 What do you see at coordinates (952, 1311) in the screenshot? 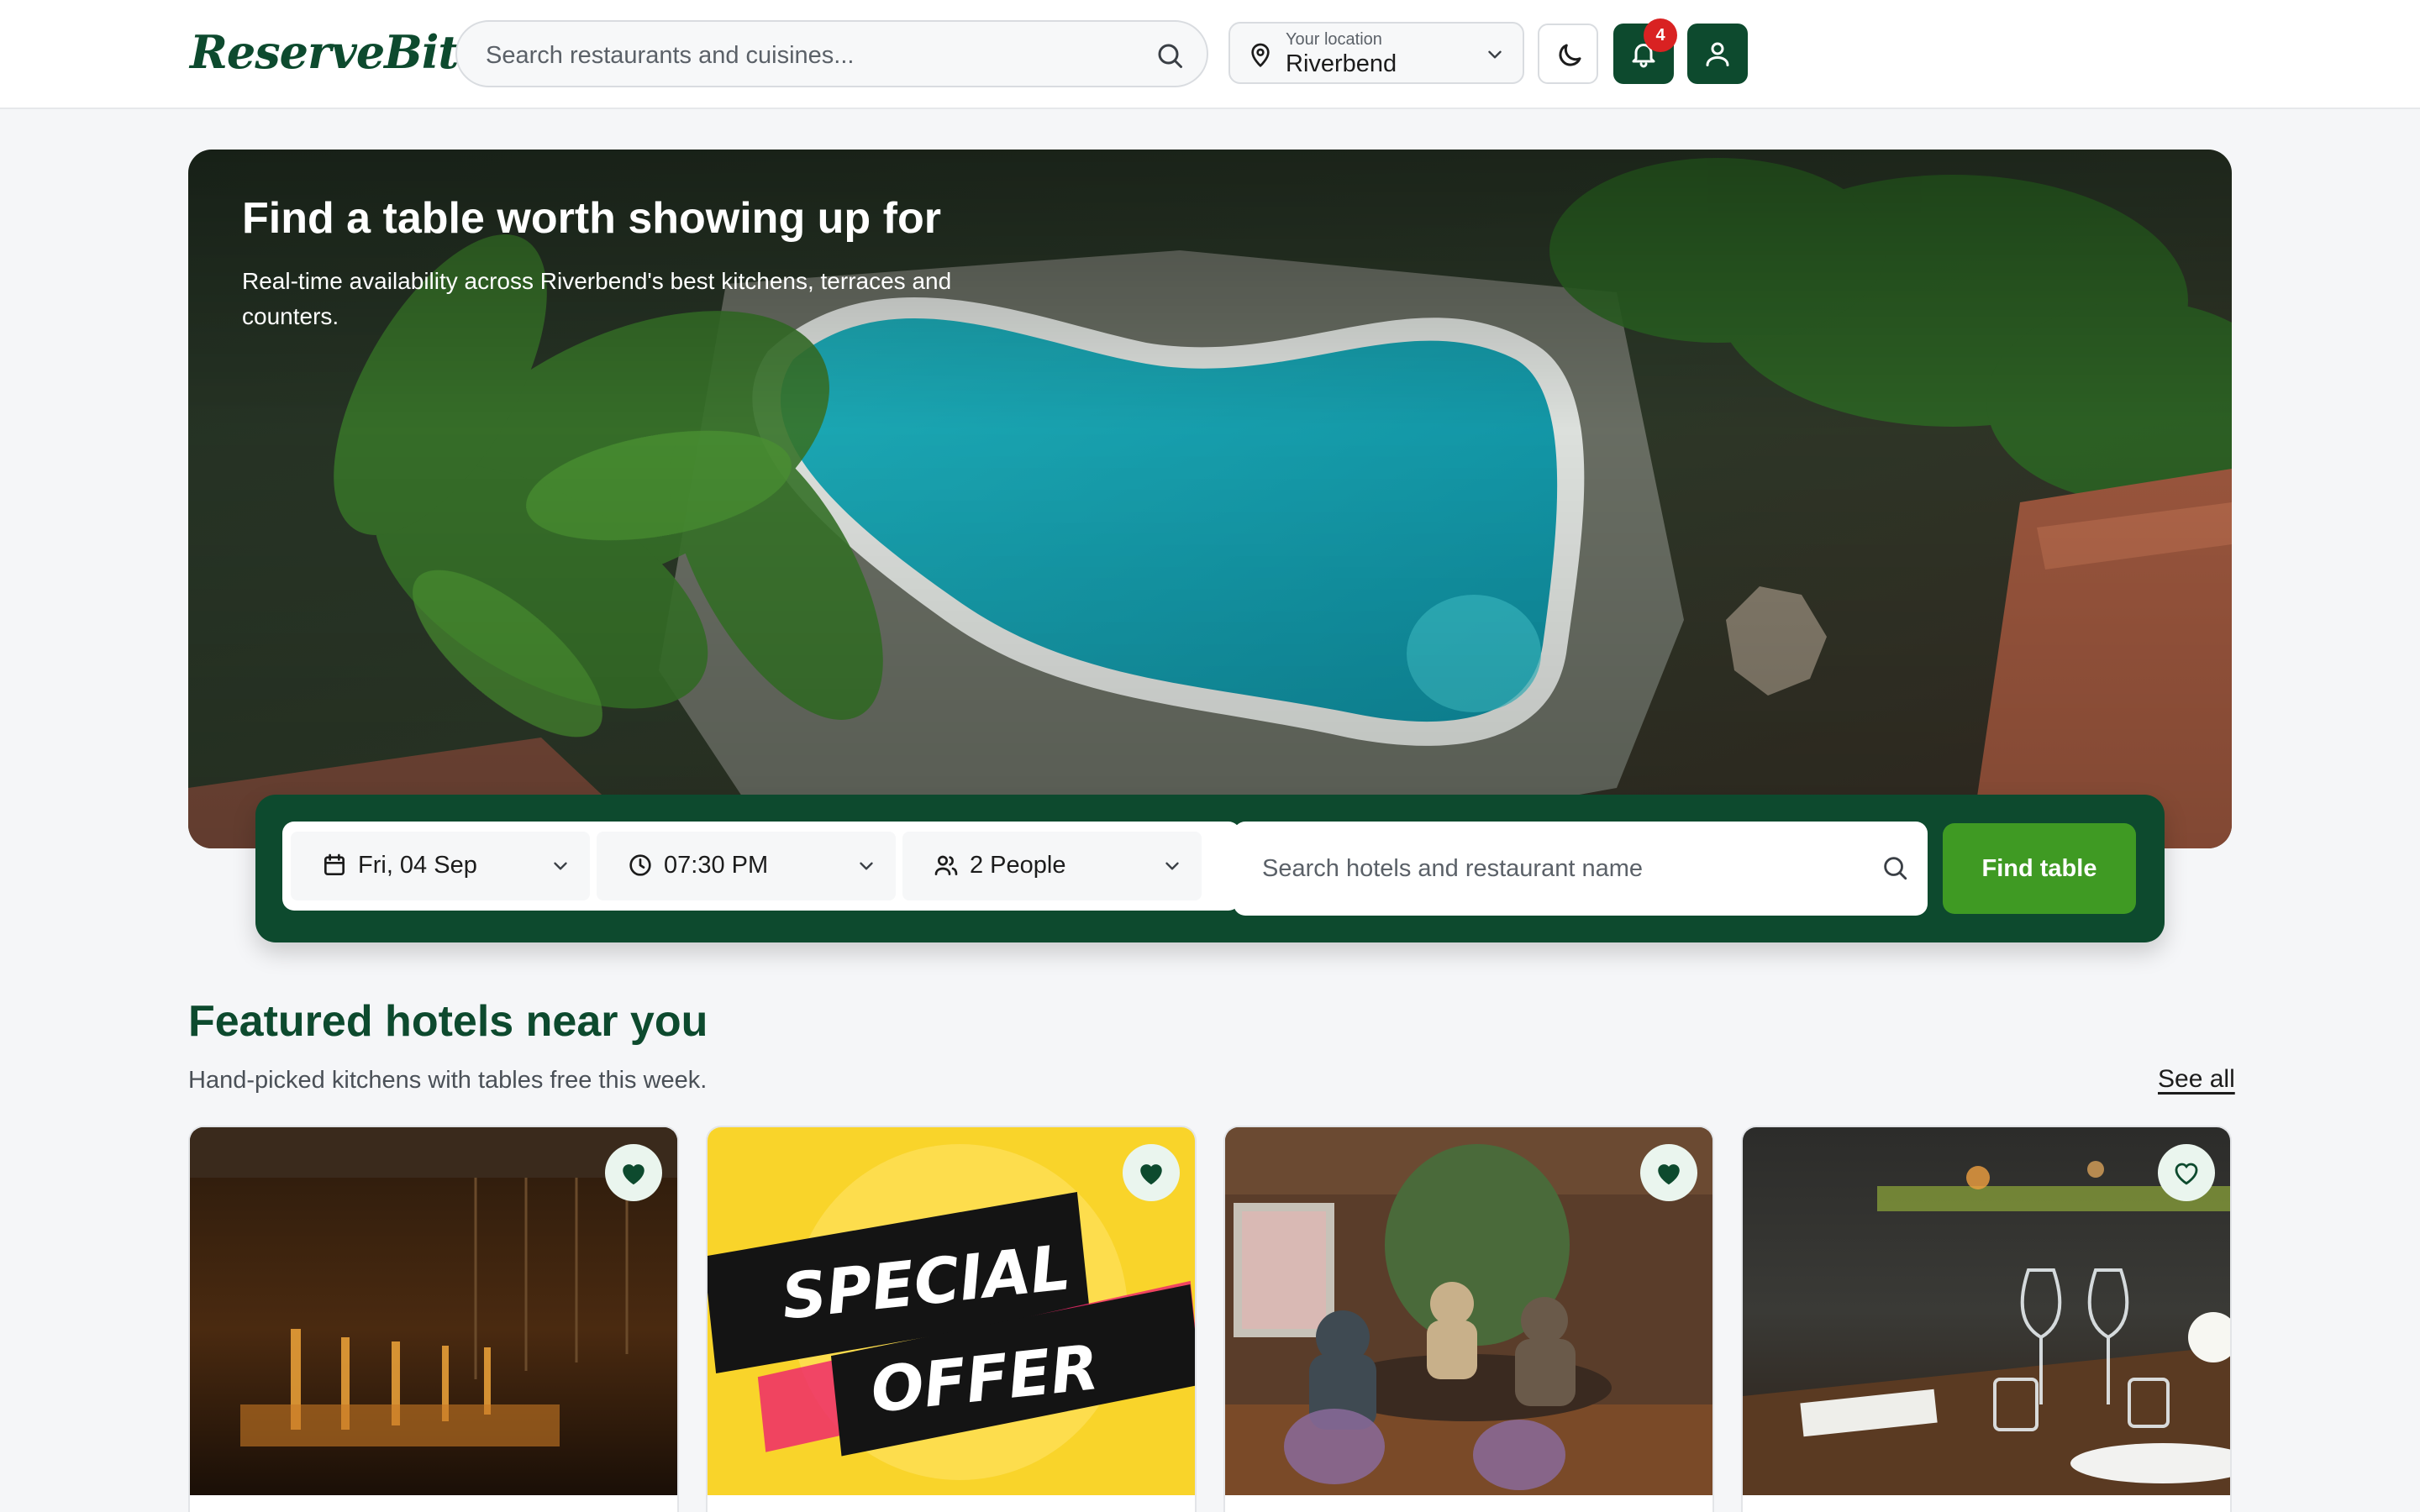
I see `special-offer-banner-image: SPECIAL OFFER` at bounding box center [952, 1311].